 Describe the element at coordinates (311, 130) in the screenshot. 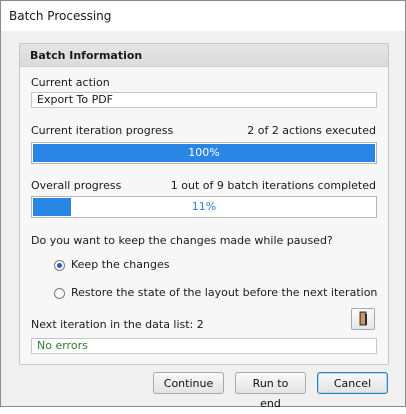

I see `iteration-progress-status: 2 of 2 actions executed` at that location.